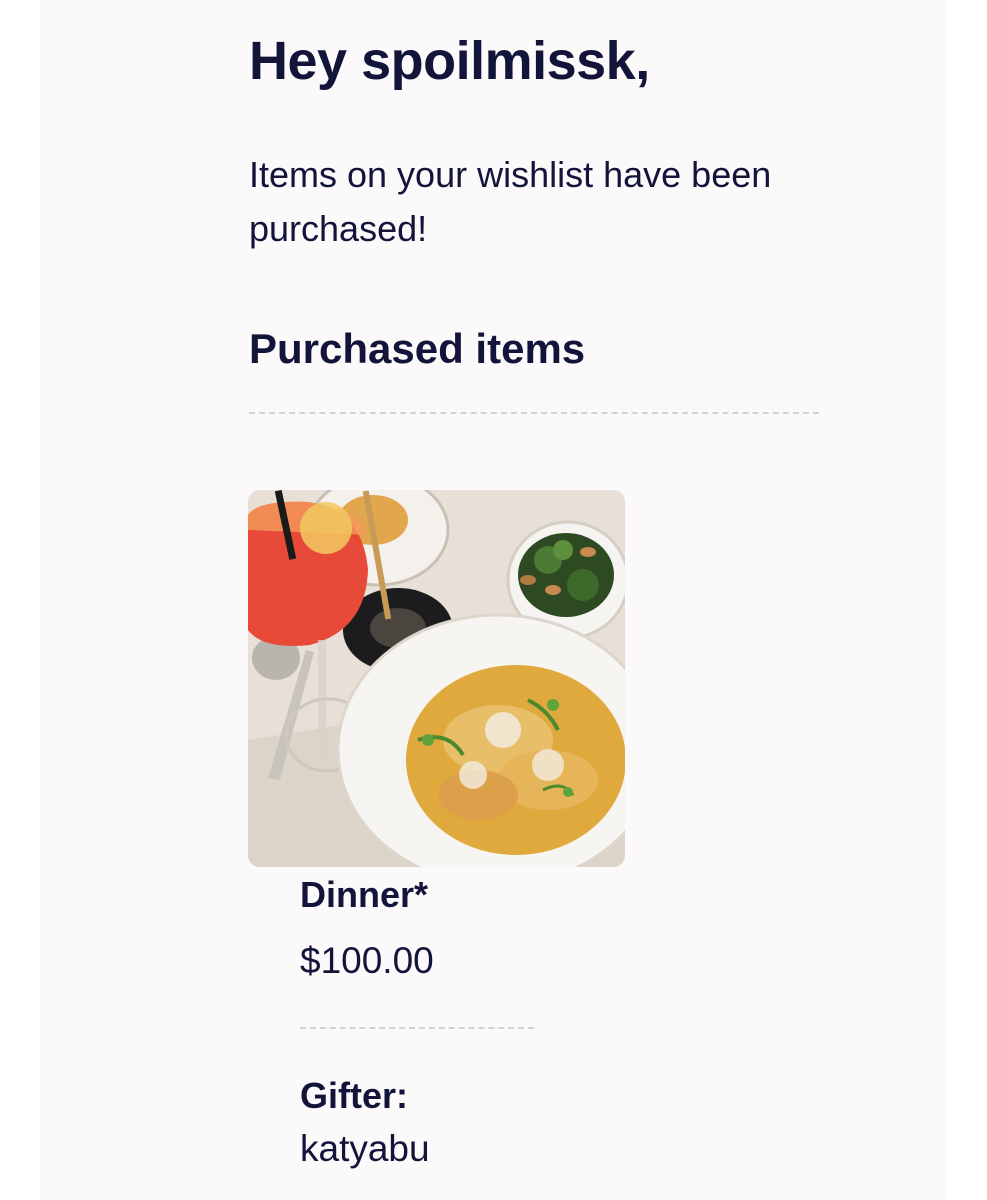  I want to click on section-divider, so click(534, 413).